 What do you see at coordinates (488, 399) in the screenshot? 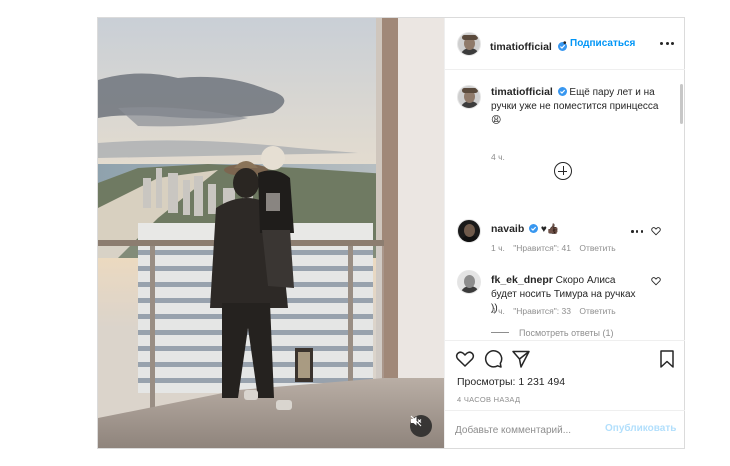
I see `post-timestamp: 4 часов назад` at bounding box center [488, 399].